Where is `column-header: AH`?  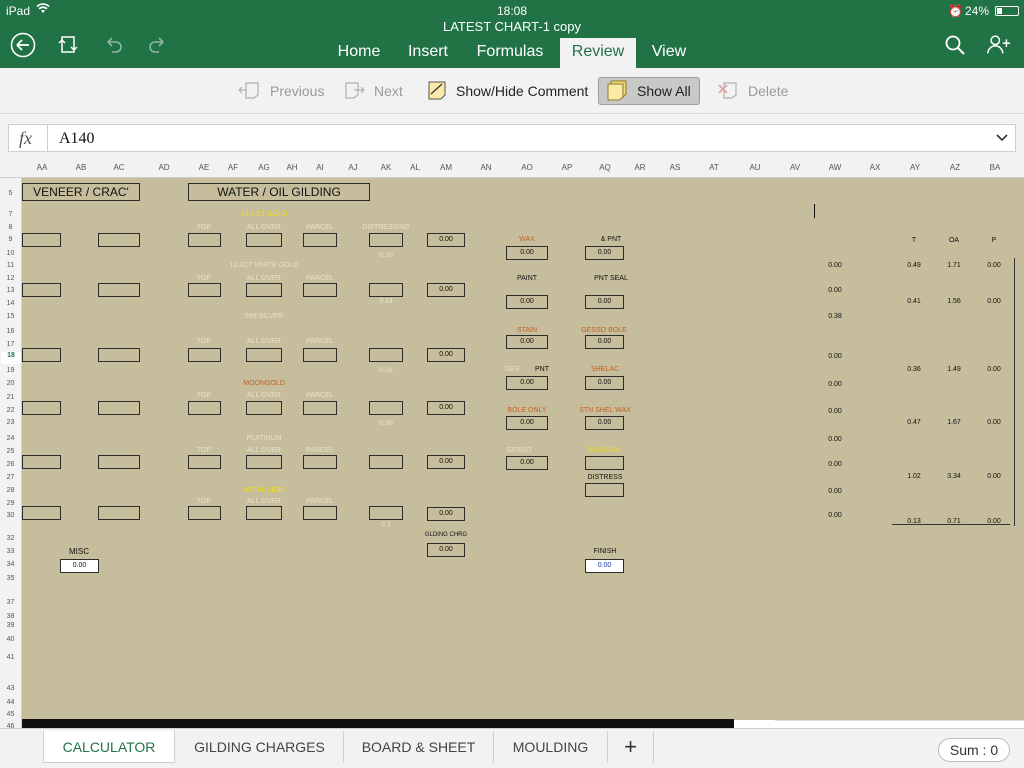
column-header: AH is located at coordinates (291, 167).